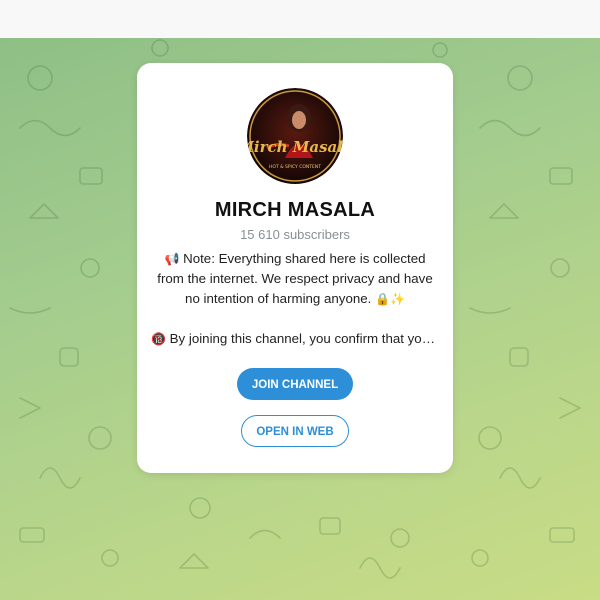 This screenshot has width=600, height=600. I want to click on subscriber-count: 15 610 subscribers, so click(295, 234).